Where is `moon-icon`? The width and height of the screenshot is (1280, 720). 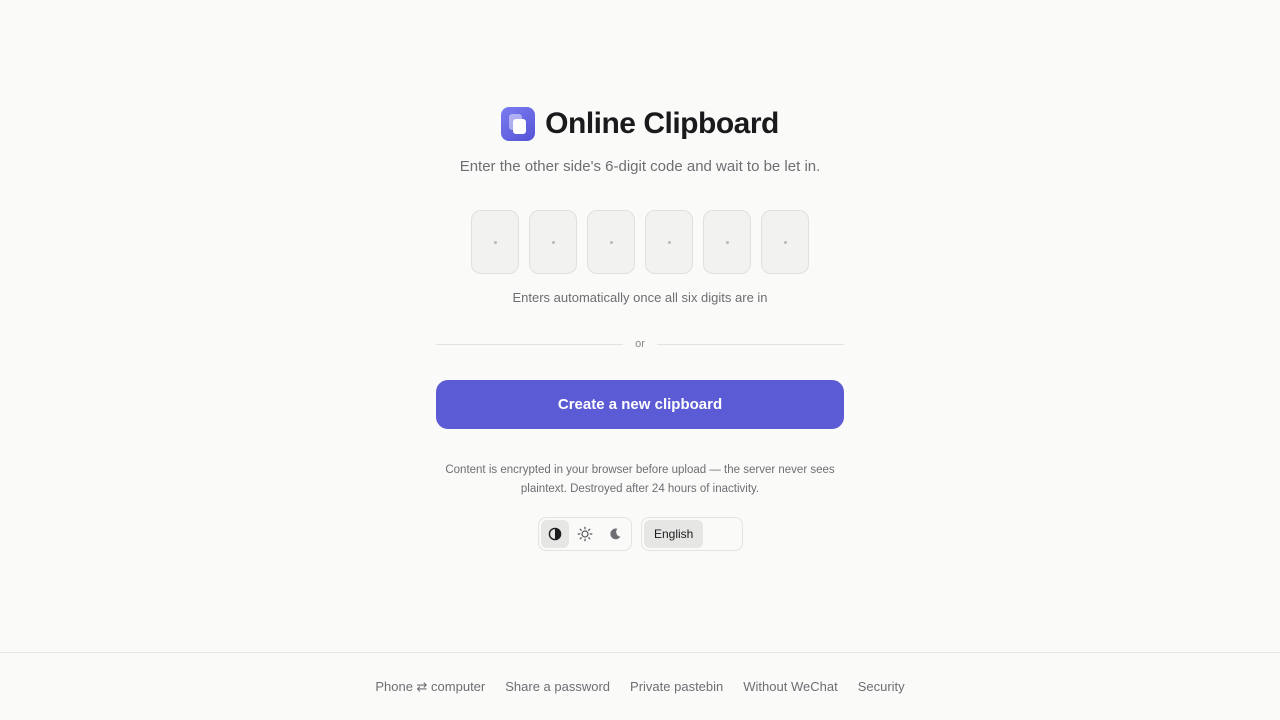
moon-icon is located at coordinates (615, 534).